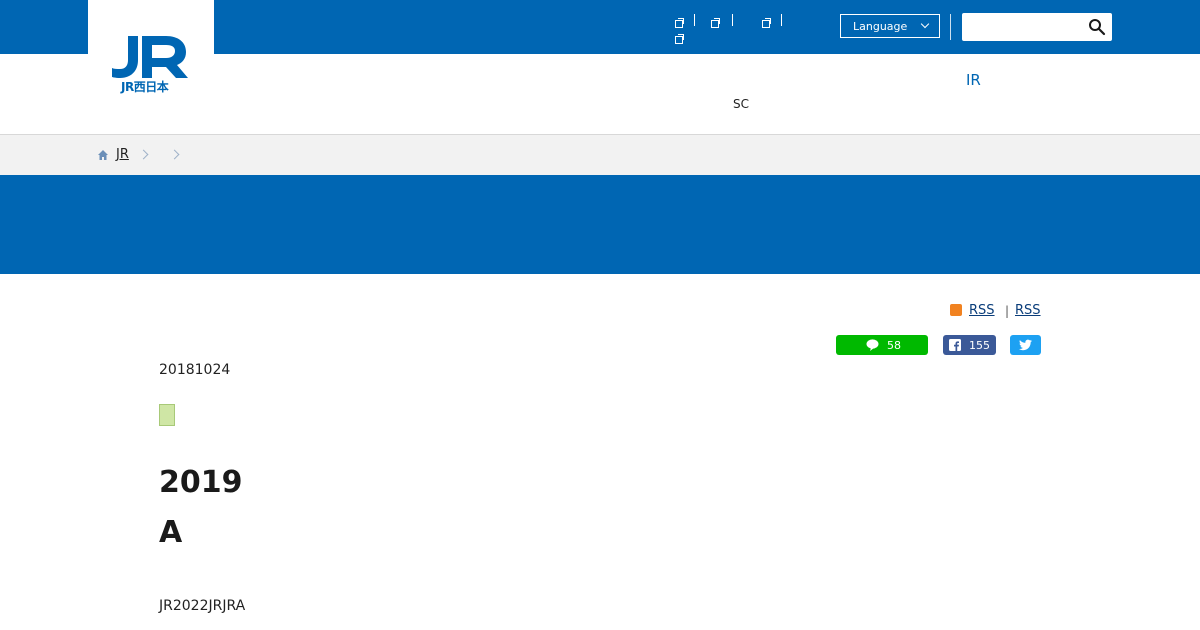  Describe the element at coordinates (741, 104) in the screenshot. I see `nav-item-sc: SC` at that location.